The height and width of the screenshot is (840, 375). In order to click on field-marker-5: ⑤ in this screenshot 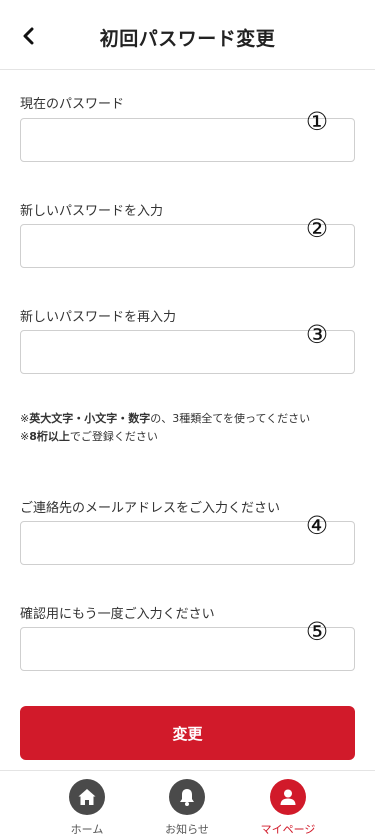, I will do `click(317, 631)`.